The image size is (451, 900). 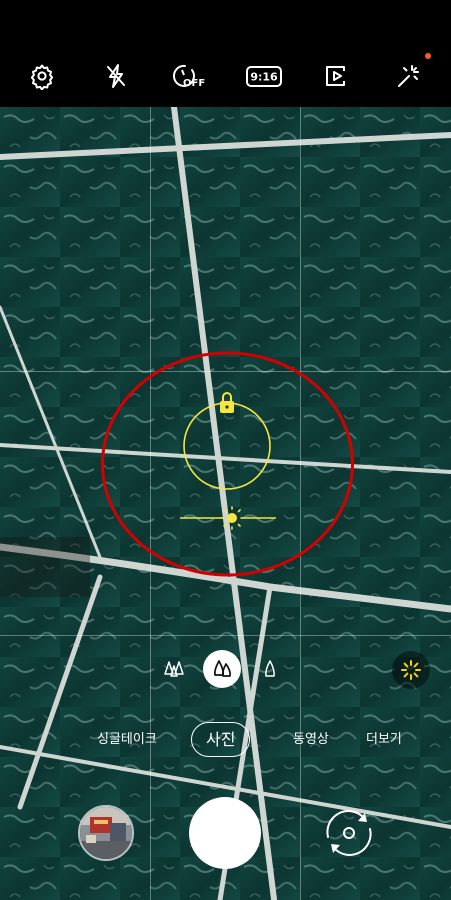 I want to click on scene-optimizer-icon, so click(x=411, y=670).